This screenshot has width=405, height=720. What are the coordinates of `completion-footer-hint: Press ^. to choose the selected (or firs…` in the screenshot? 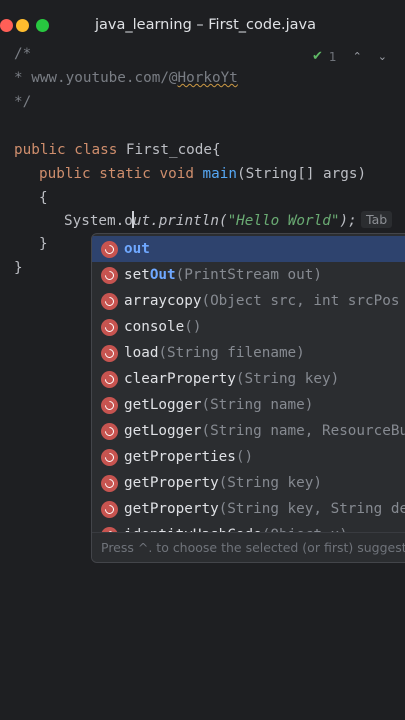 It's located at (248, 547).